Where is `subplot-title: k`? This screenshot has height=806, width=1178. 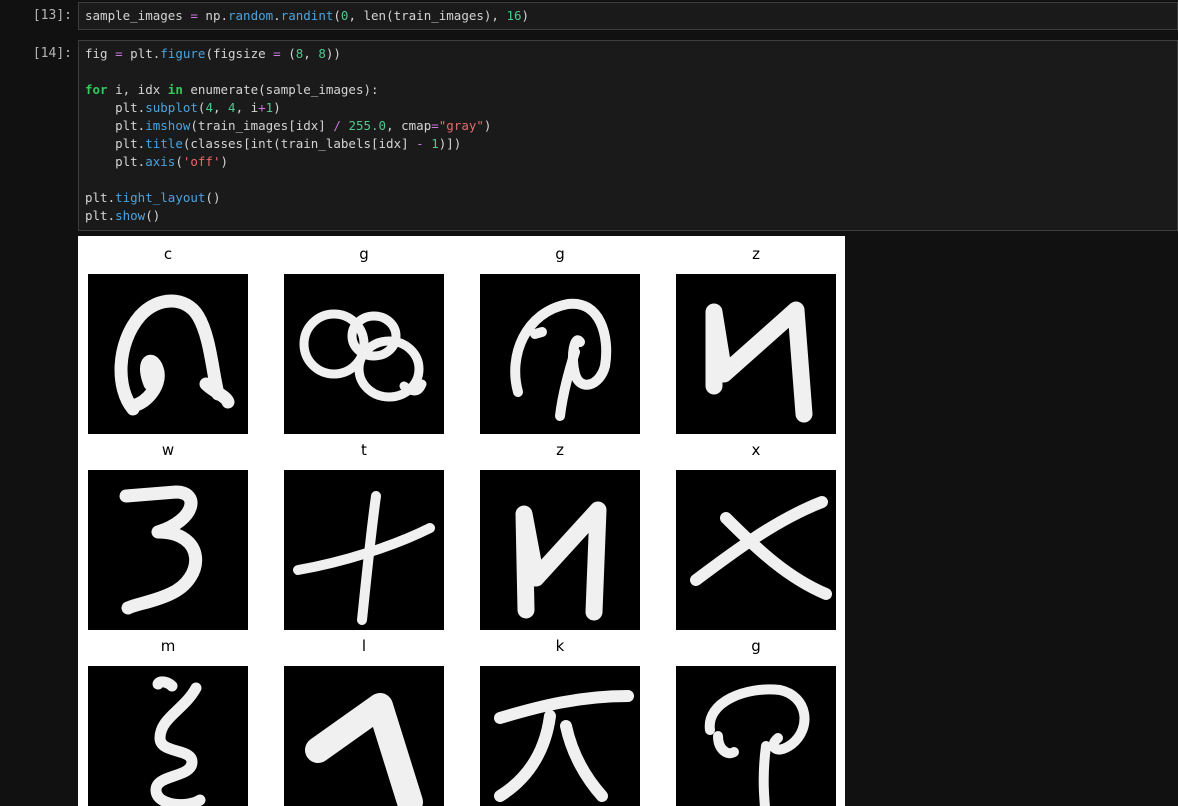 subplot-title: k is located at coordinates (560, 646).